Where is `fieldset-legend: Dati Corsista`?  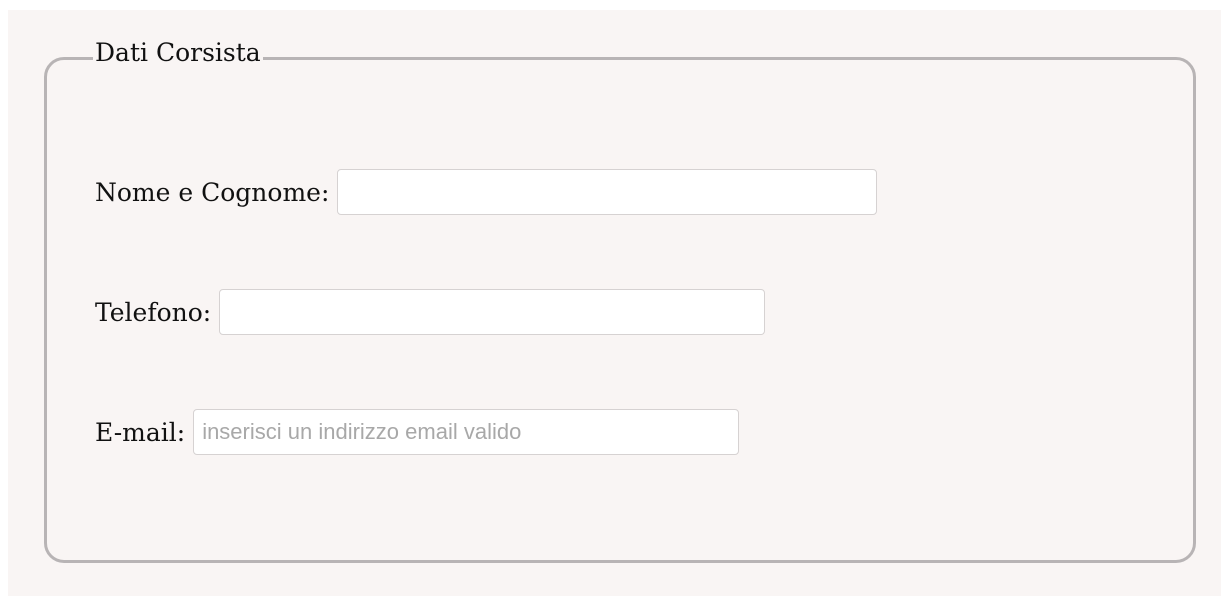 fieldset-legend: Dati Corsista is located at coordinates (178, 53).